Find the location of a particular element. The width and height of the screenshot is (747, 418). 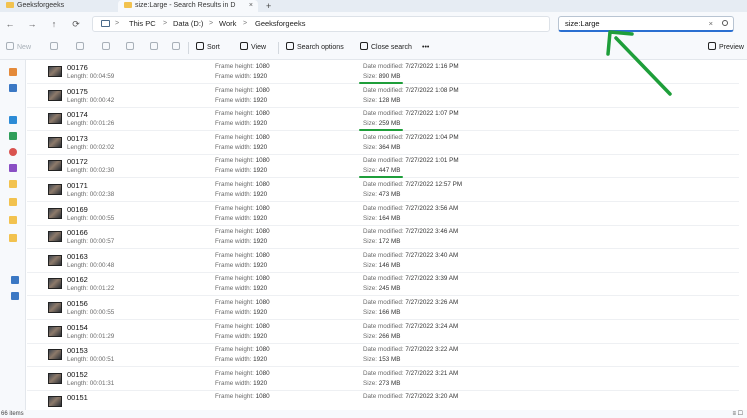

sort-button: Sort is located at coordinates (208, 48).